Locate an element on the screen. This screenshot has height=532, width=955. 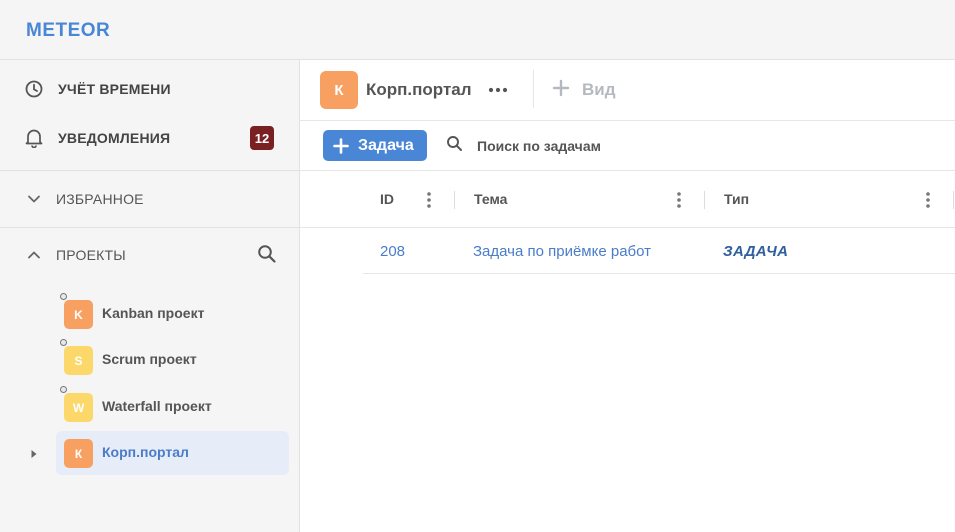
project-item-scrum: S Scrum проект is located at coordinates (172, 360).